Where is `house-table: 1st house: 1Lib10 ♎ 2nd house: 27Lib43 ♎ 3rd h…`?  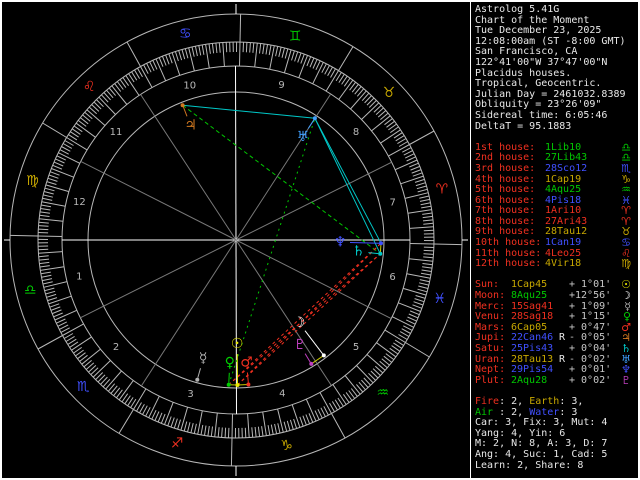
house-table: 1st house: 1Lib10 ♎ 2nd house: 27Lib43 ♎ 3rd h… is located at coordinates (555, 206).